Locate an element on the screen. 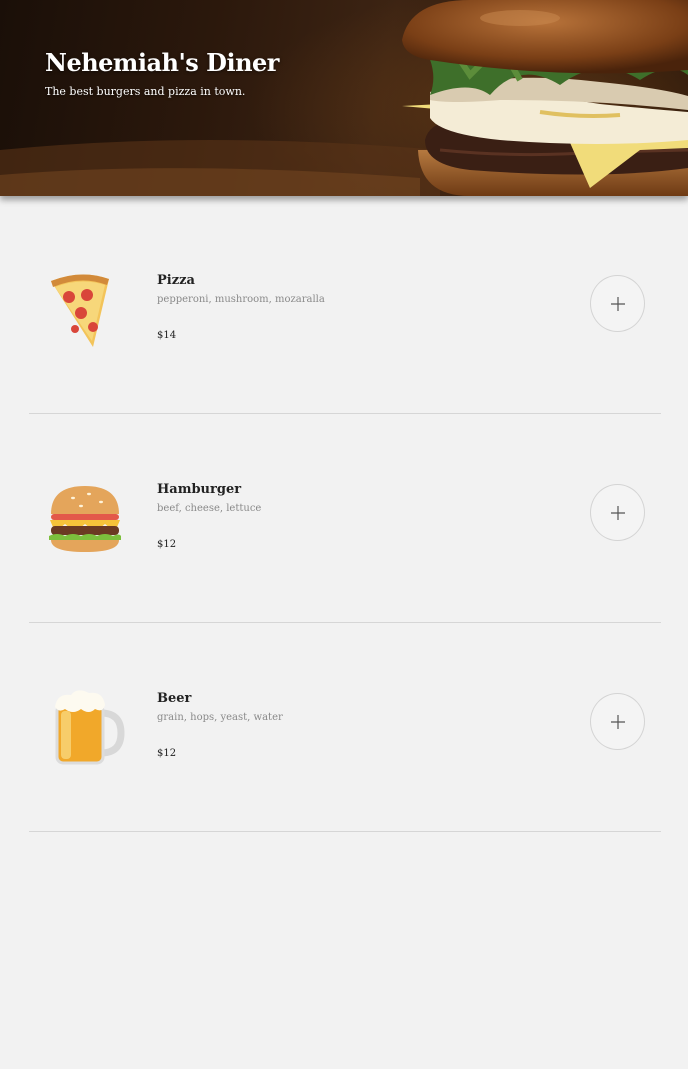  add-beer-button is located at coordinates (617, 721).